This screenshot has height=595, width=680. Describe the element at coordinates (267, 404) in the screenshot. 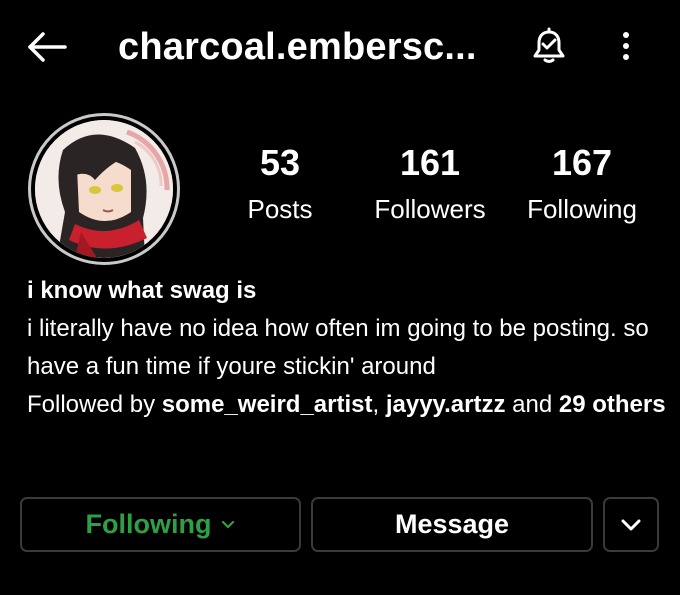

I see `followed-by-user-link: some_weird_artist` at that location.